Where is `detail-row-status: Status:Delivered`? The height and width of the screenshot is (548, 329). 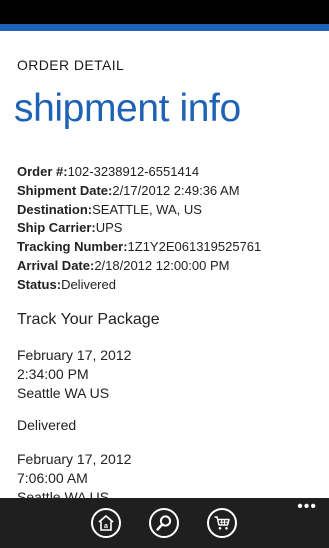 detail-row-status: Status:Delivered is located at coordinates (169, 285).